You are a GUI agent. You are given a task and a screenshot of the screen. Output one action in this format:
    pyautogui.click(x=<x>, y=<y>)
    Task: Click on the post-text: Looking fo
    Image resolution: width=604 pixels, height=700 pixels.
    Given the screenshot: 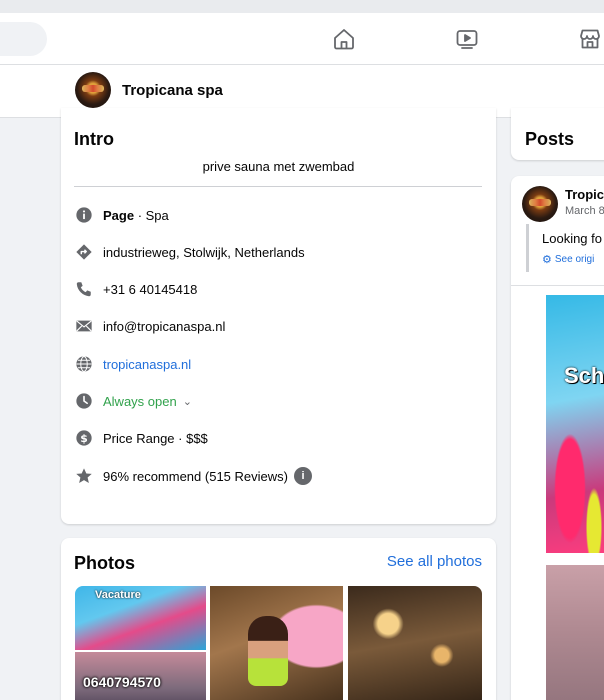 What is the action you would take?
    pyautogui.click(x=572, y=238)
    